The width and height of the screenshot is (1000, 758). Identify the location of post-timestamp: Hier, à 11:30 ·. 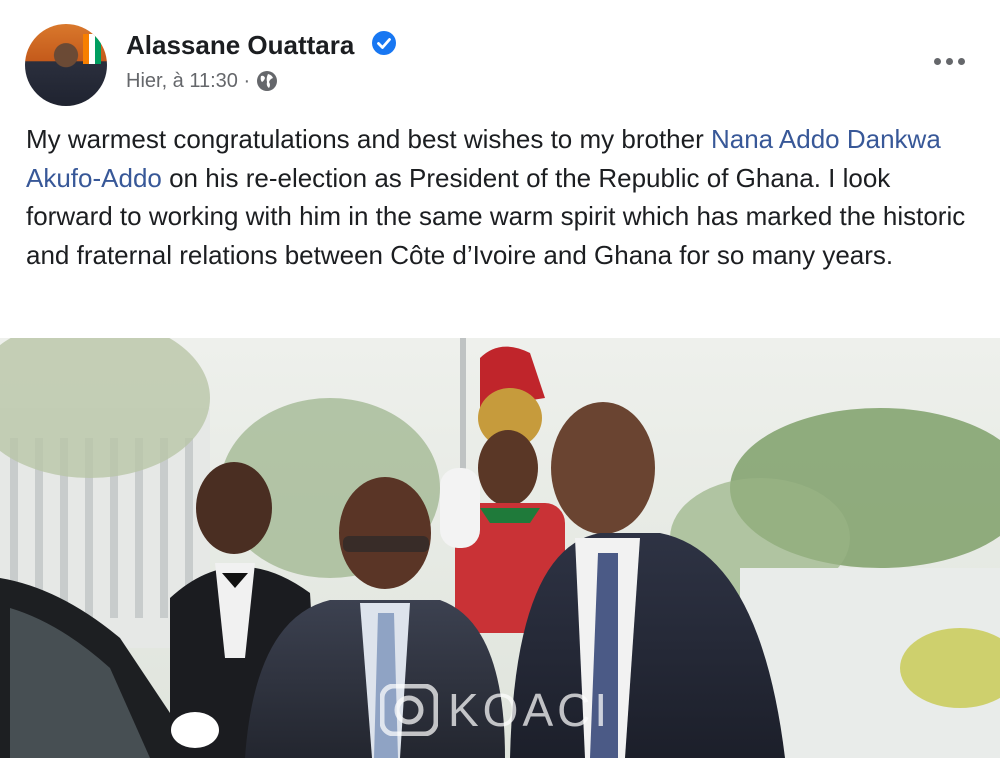
(188, 81).